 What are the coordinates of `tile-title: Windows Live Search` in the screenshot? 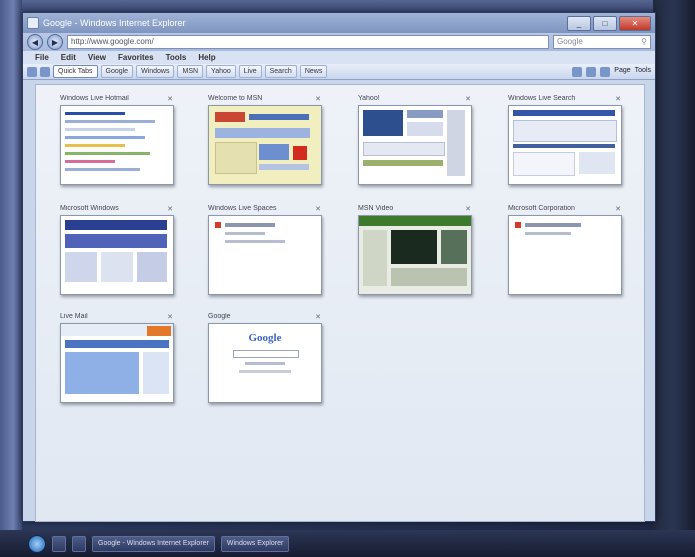 It's located at (542, 98).